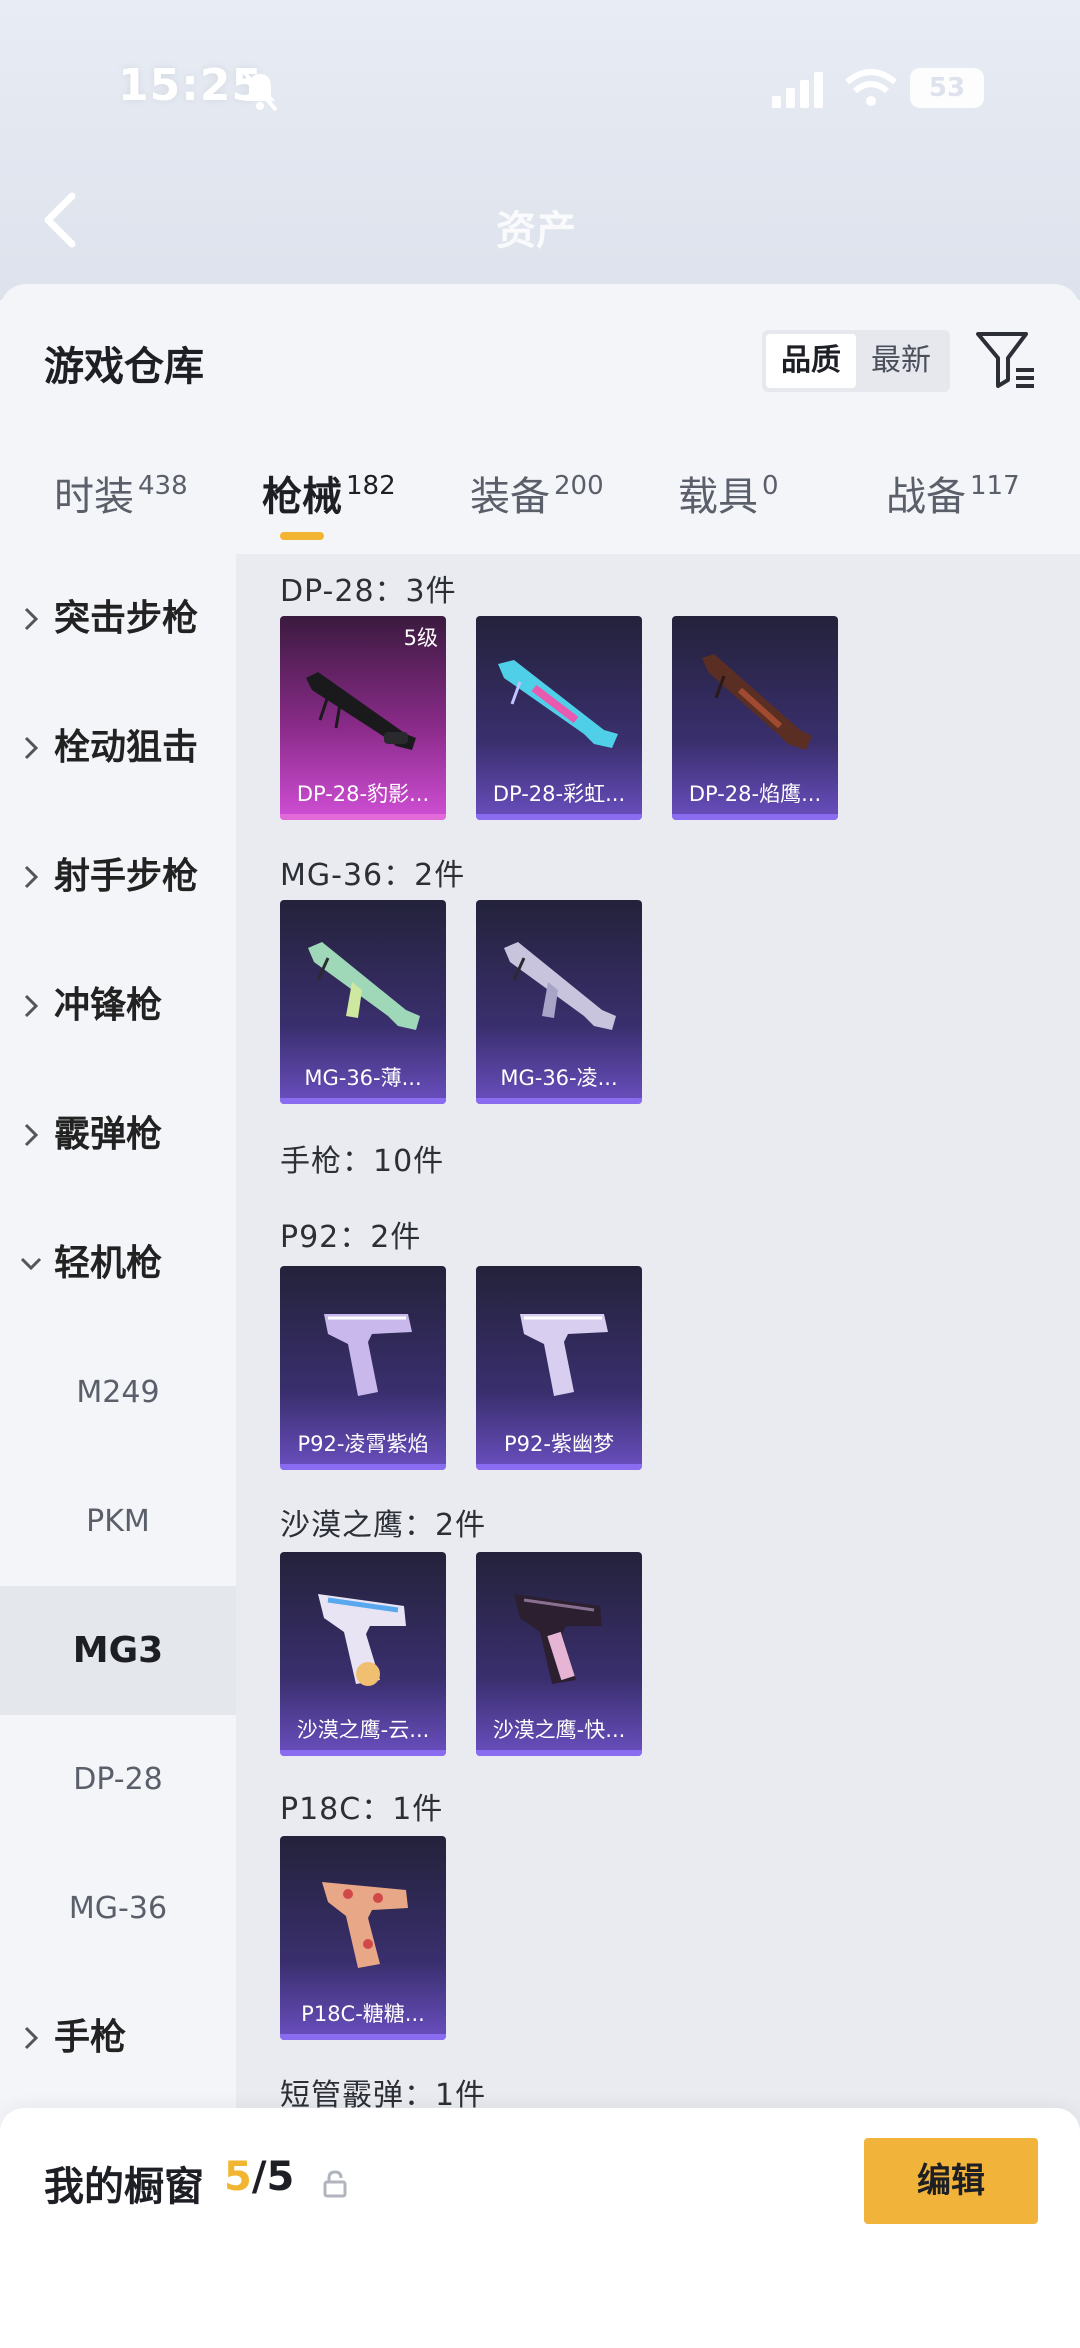  What do you see at coordinates (118, 876) in the screenshot?
I see `sidebar-item-marksman-rifle: 射手步枪` at bounding box center [118, 876].